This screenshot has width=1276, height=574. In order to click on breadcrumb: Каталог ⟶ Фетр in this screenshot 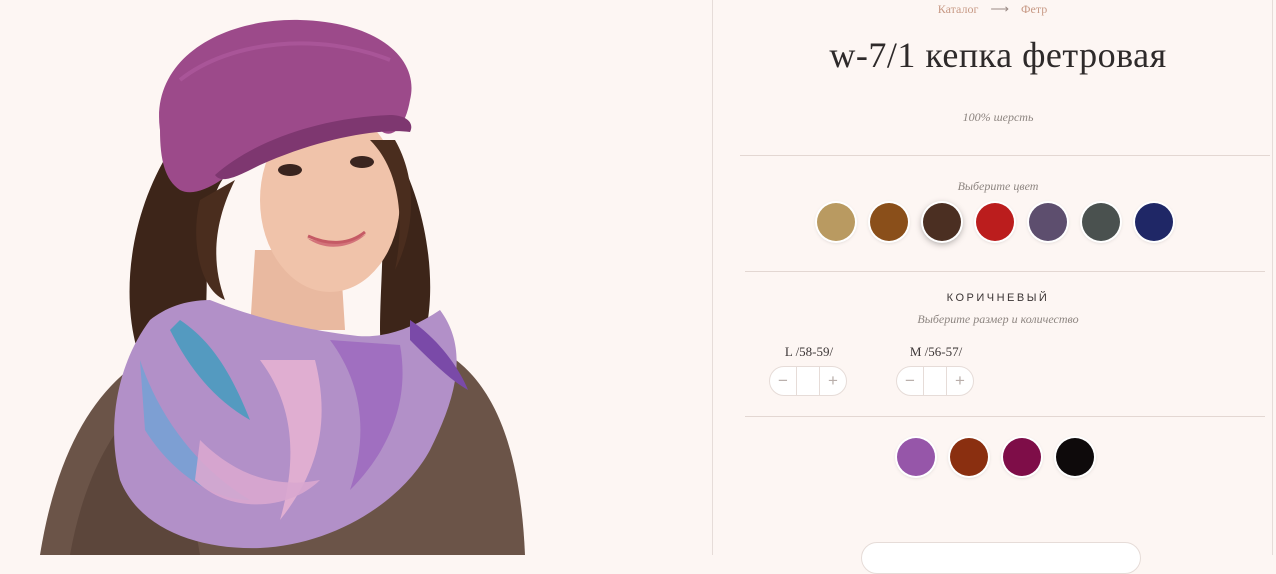, I will do `click(992, 9)`.